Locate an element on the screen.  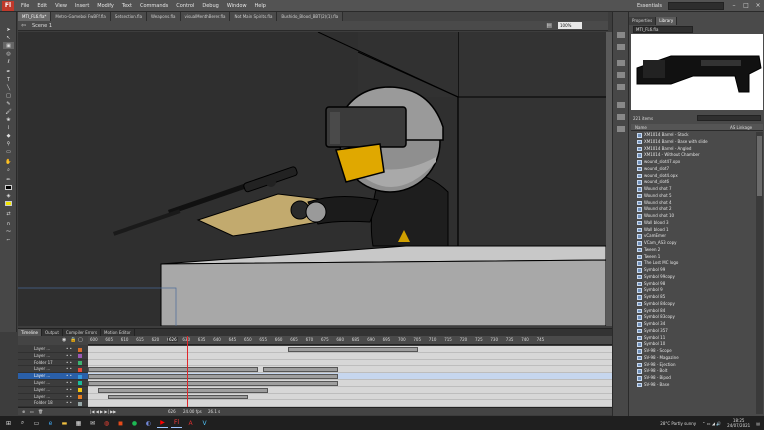
library-item: SV-98 - Ejection is located at coordinates (693, 365).